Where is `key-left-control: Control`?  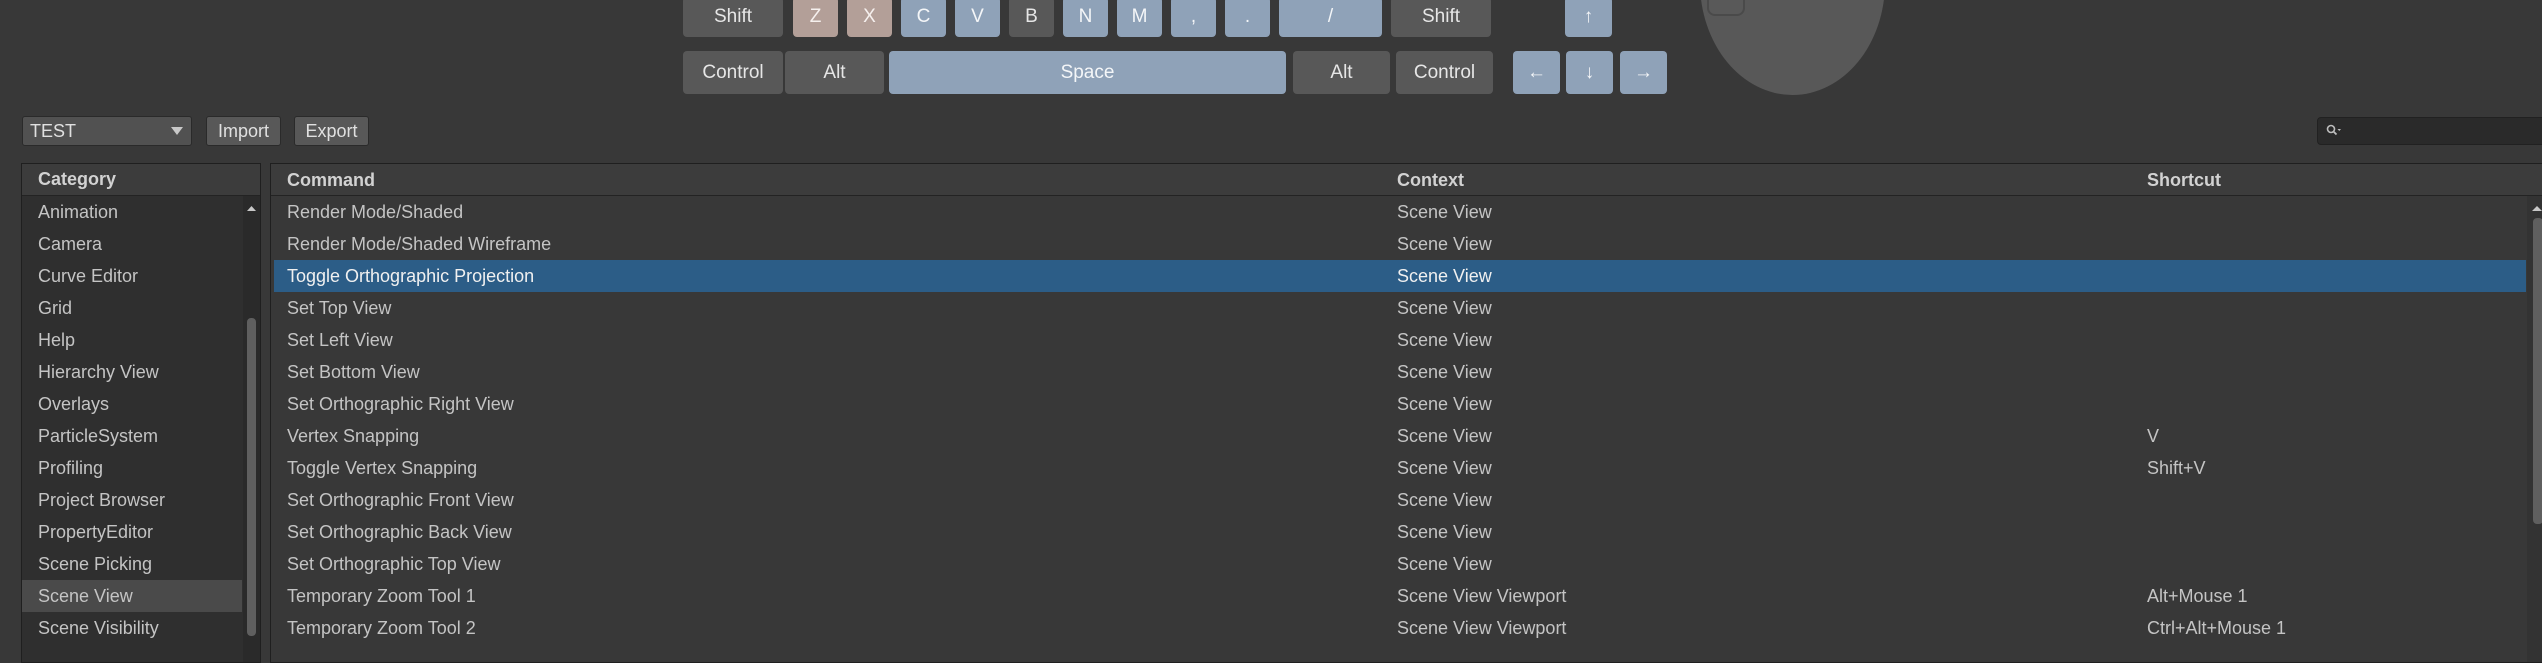 key-left-control: Control is located at coordinates (733, 72).